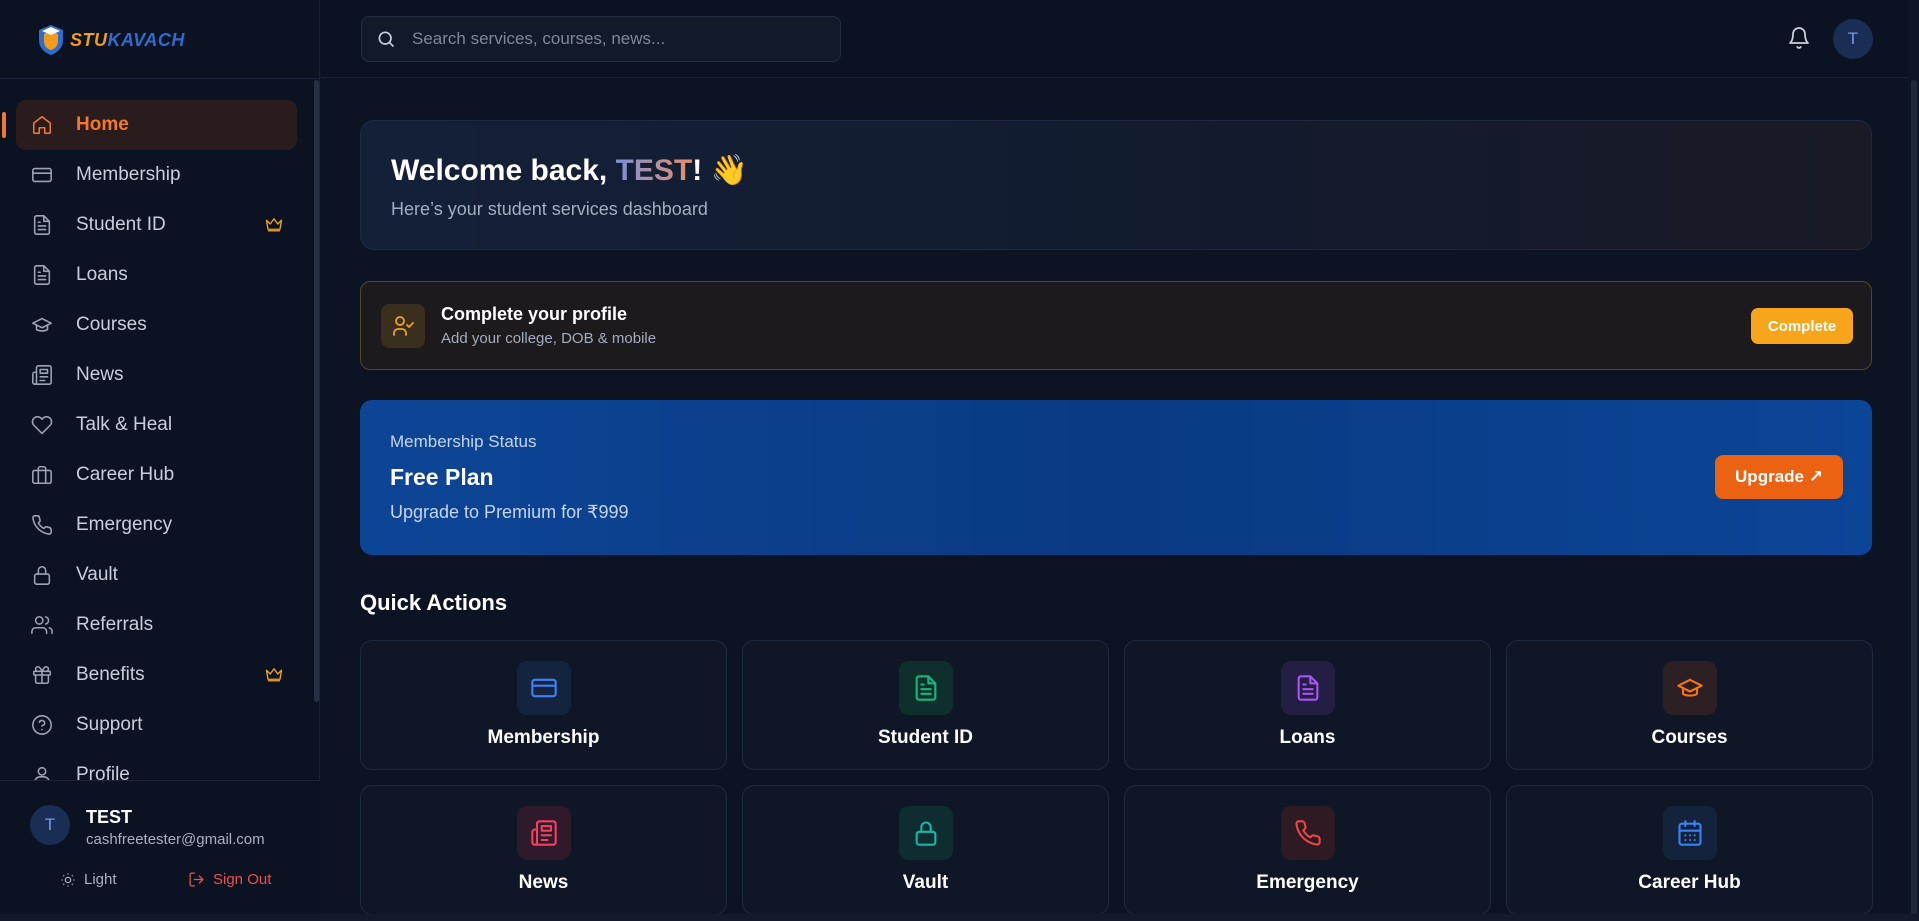  I want to click on bell-icon, so click(1799, 38).